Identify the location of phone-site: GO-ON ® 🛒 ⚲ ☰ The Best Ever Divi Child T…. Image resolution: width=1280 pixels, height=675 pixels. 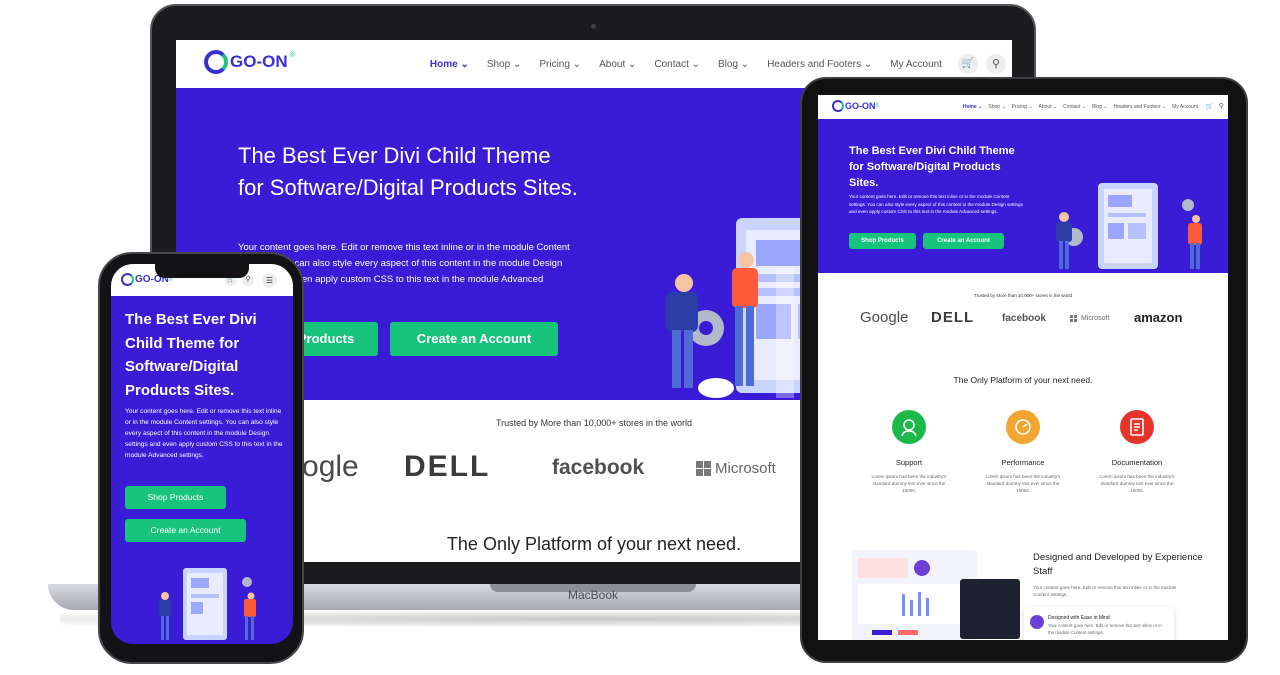
(202, 454).